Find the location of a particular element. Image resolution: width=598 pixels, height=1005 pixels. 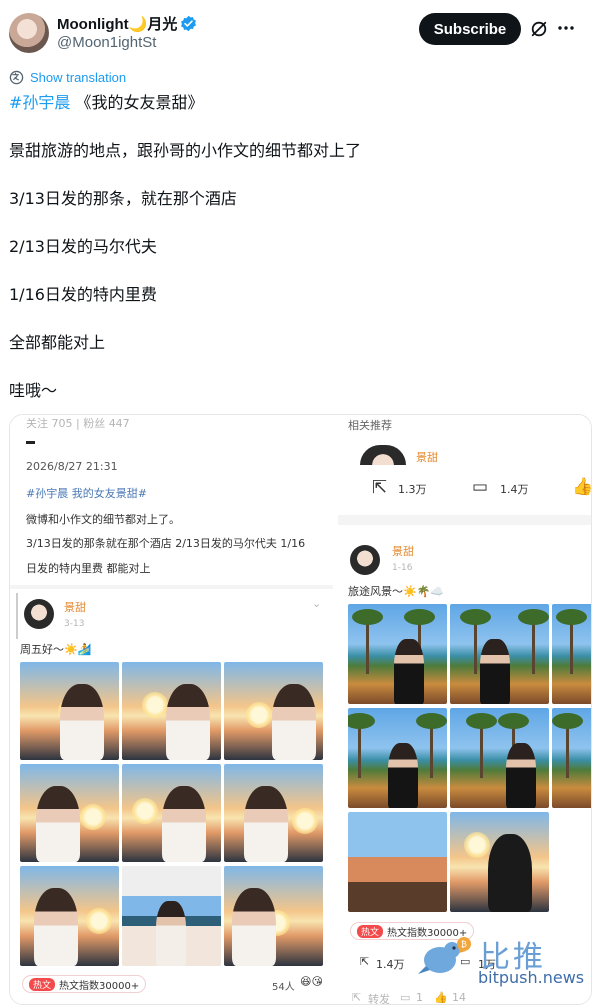

post-date: 1-16 is located at coordinates (402, 568).